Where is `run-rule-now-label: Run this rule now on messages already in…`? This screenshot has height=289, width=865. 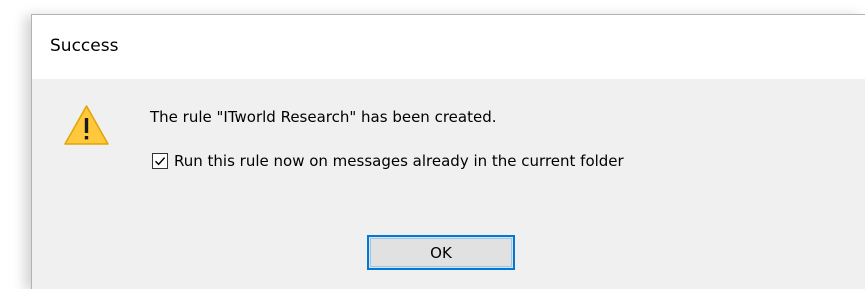
run-rule-now-label: Run this rule now on messages already in… is located at coordinates (399, 161).